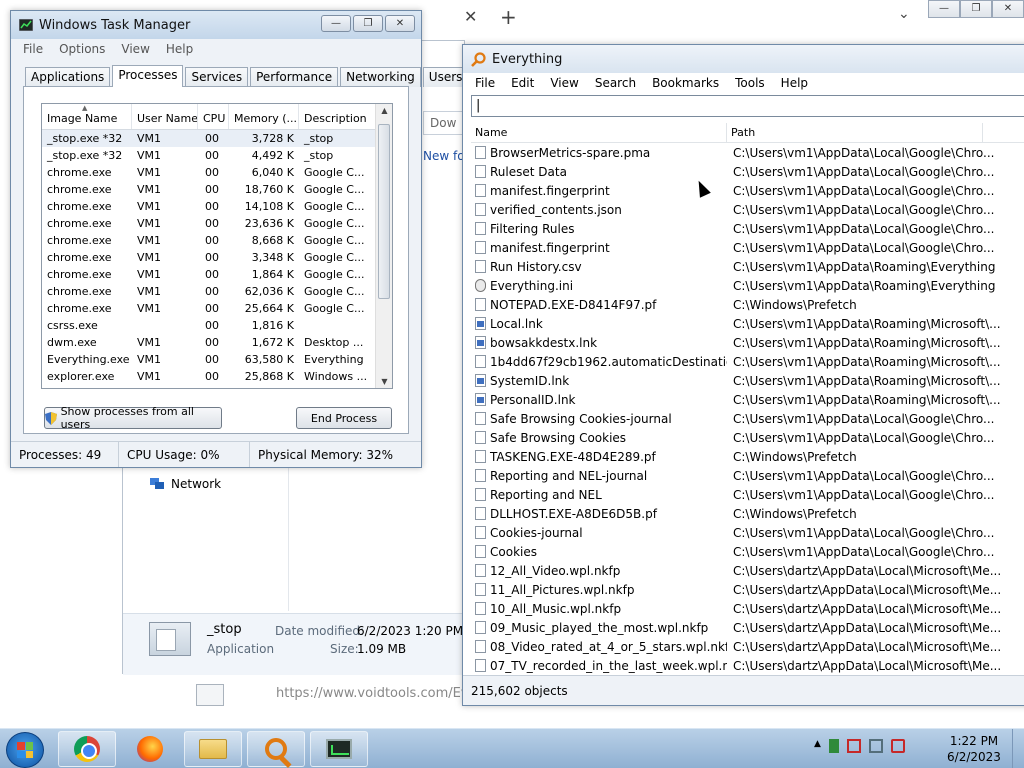 This screenshot has height=768, width=1024. I want to click on taskbar-firefox, so click(150, 749).